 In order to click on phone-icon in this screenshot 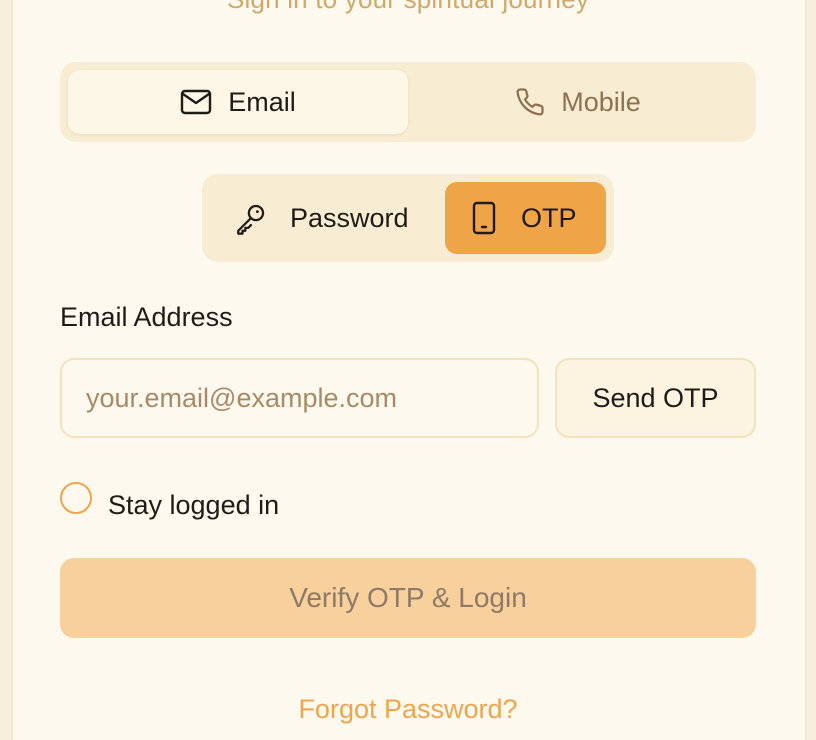, I will do `click(530, 102)`.